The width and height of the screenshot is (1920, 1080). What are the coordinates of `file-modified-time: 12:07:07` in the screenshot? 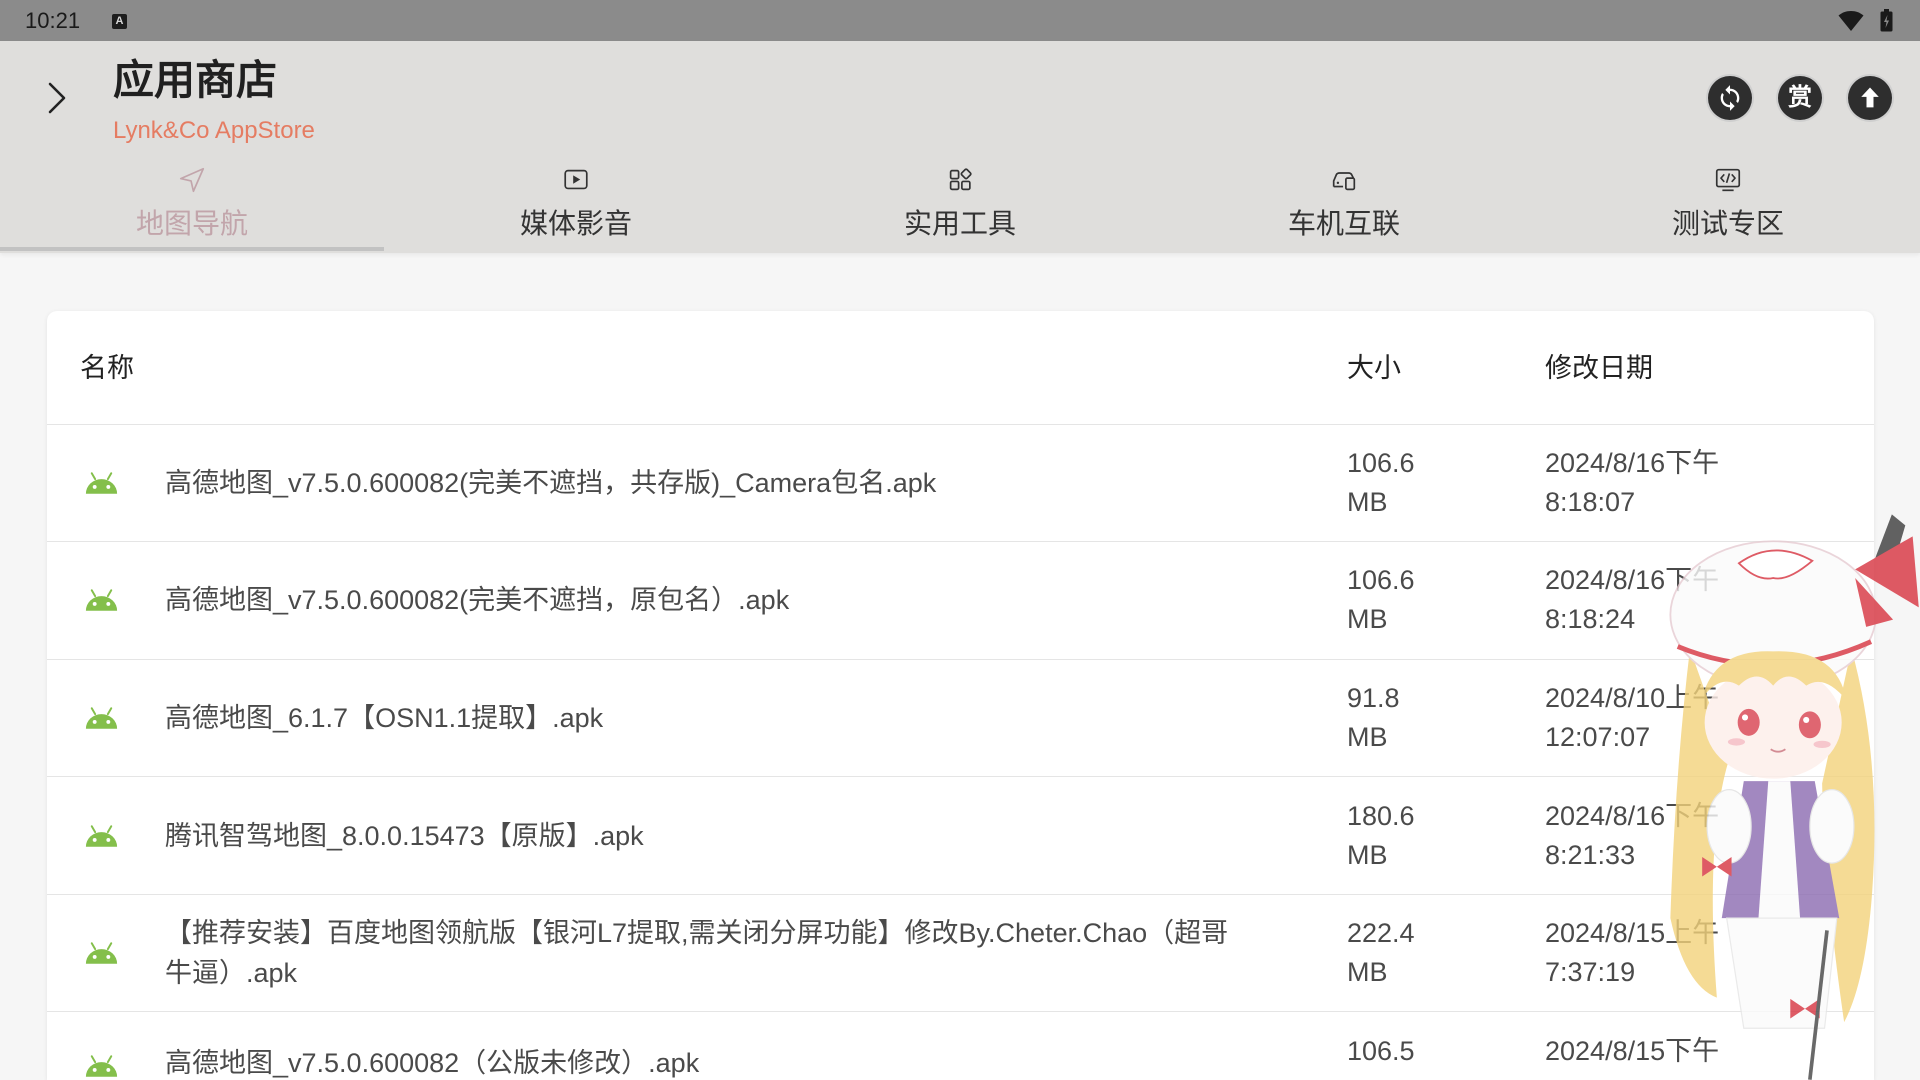 It's located at (1598, 737).